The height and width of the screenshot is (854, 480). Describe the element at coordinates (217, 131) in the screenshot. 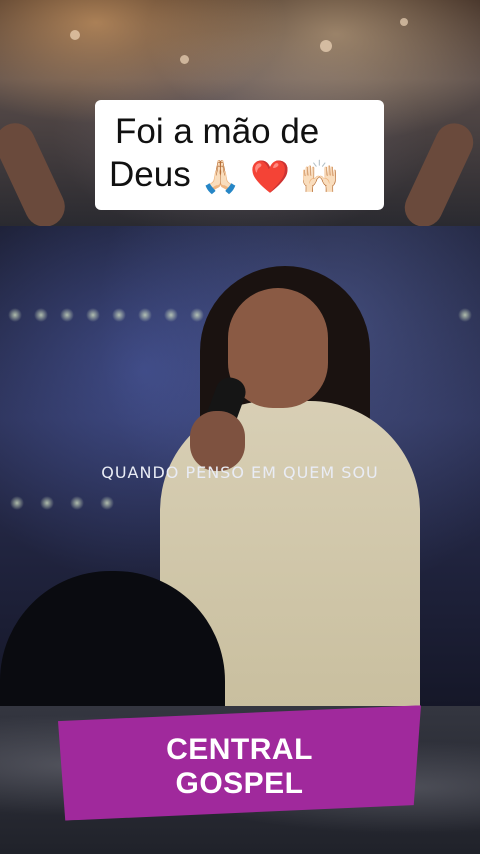

I see `caption-line-1: Foi a mão de` at that location.